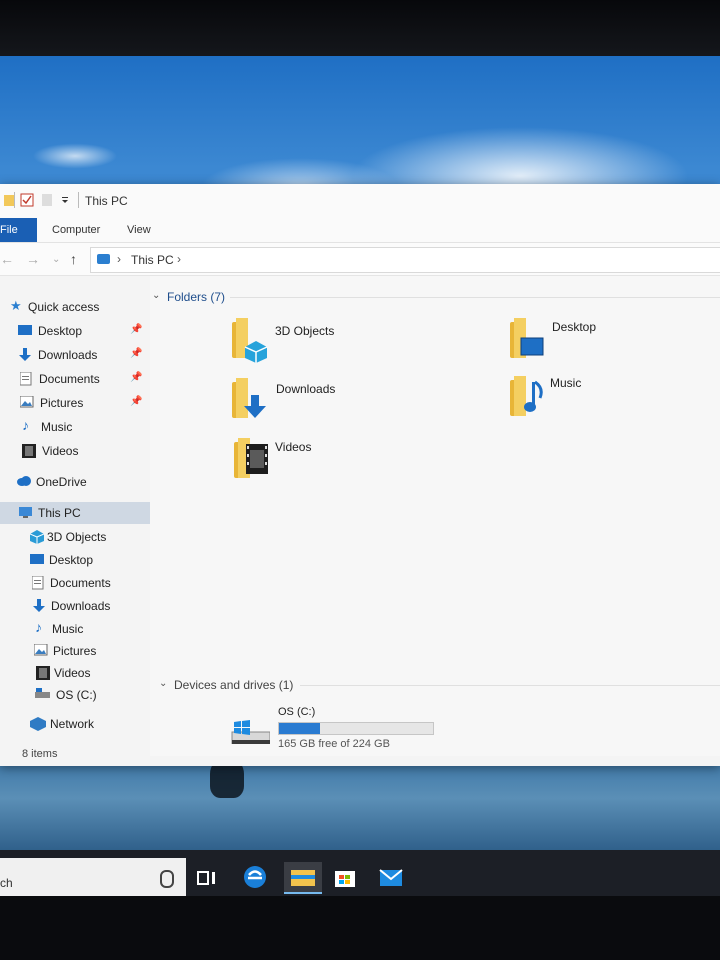 The height and width of the screenshot is (960, 720). I want to click on address-bar: › This PC ›, so click(405, 260).